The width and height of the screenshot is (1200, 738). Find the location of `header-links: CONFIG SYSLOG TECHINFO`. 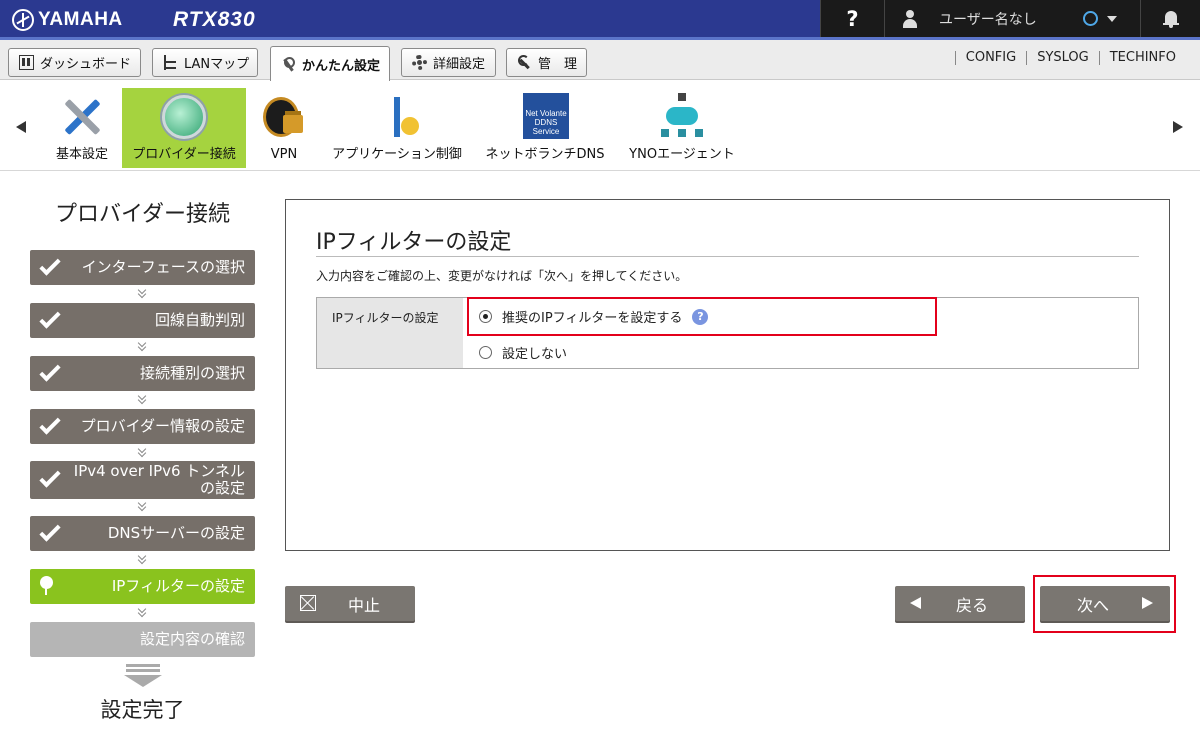

header-links: CONFIG SYSLOG TECHINFO is located at coordinates (1070, 58).